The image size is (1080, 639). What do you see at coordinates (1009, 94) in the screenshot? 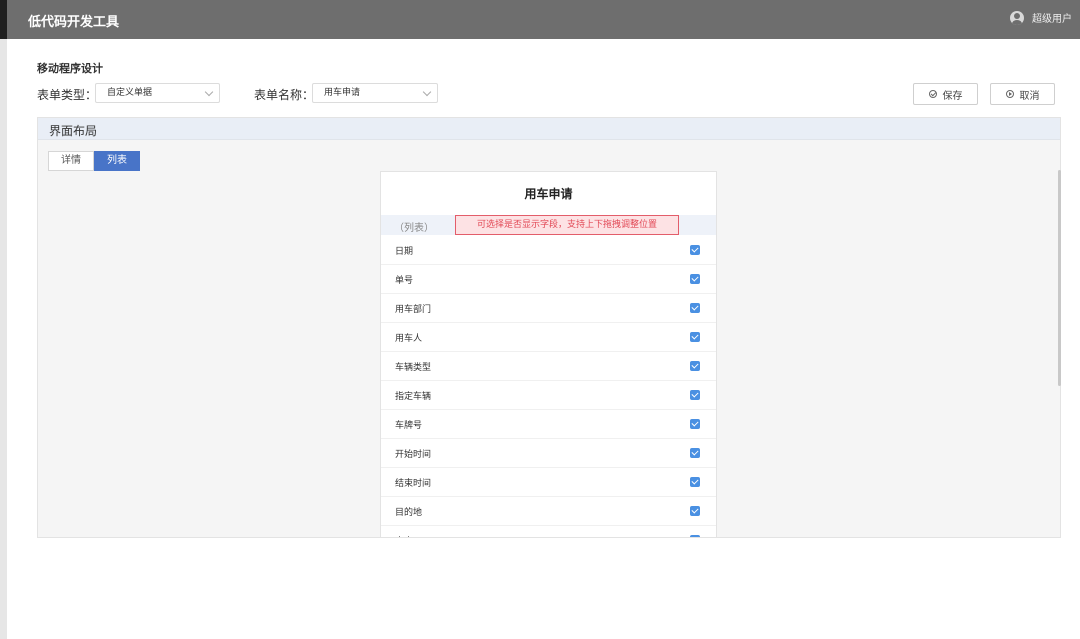
I see `play-circle-icon` at bounding box center [1009, 94].